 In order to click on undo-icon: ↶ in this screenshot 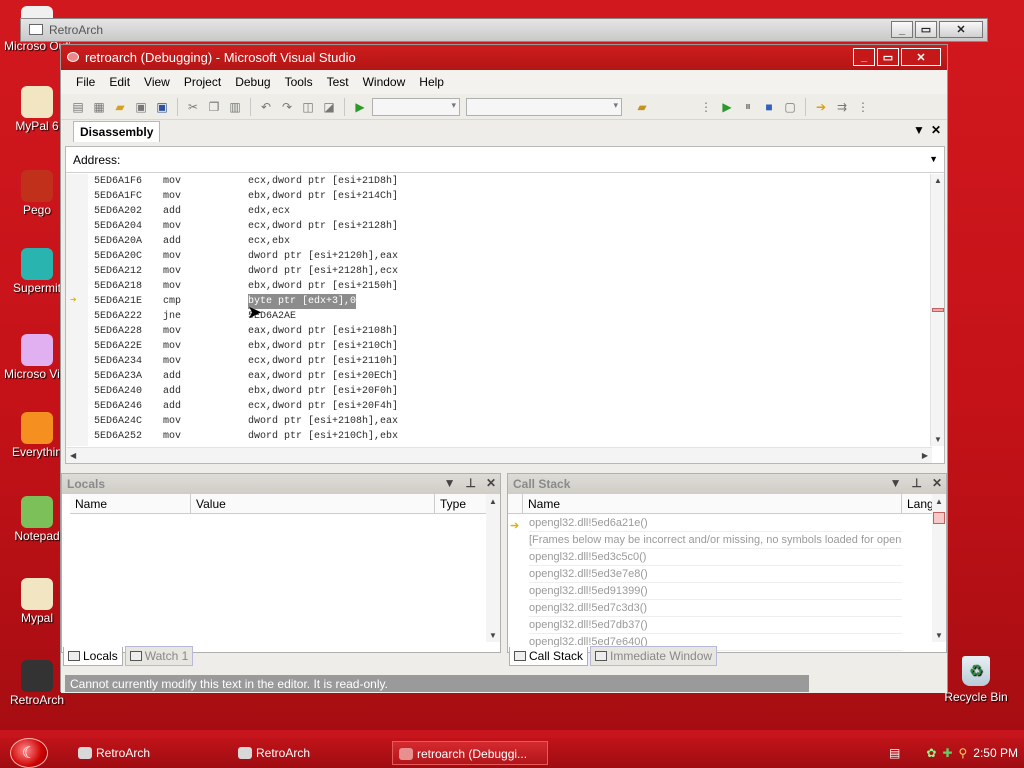, I will do `click(266, 107)`.